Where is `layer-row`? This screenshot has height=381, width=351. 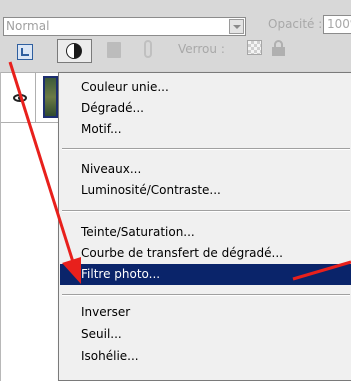
layer-row is located at coordinates (29, 97).